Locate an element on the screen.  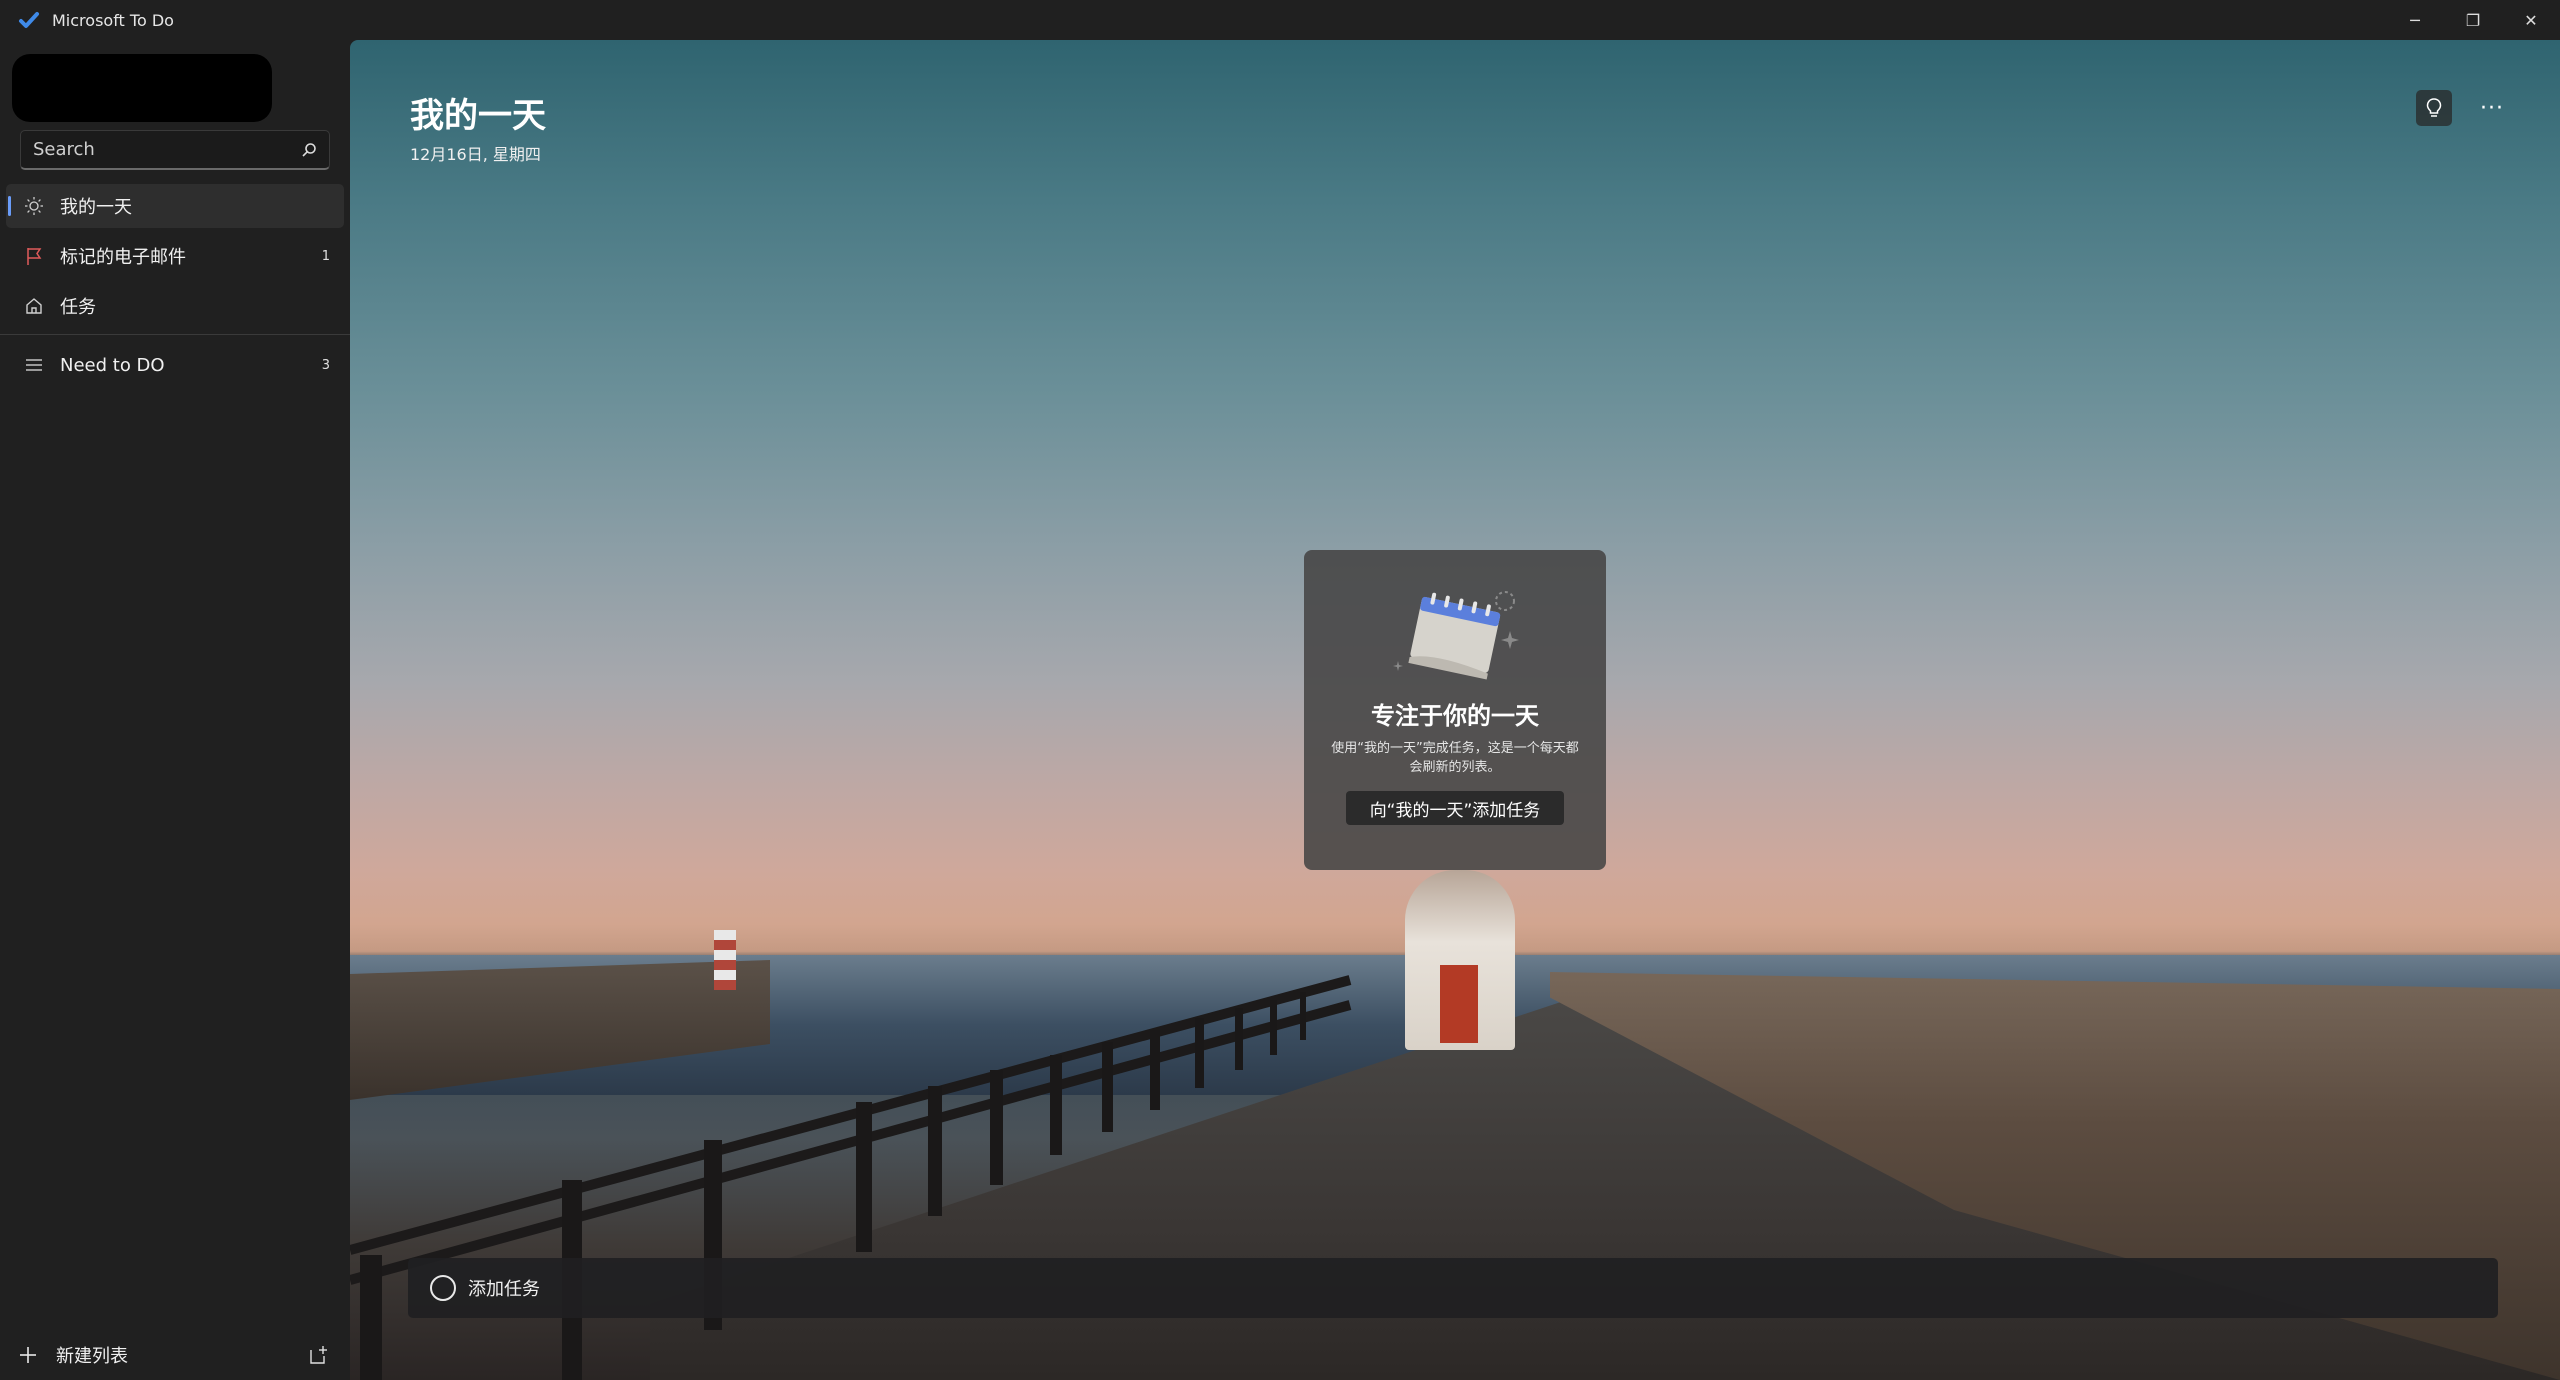
list-icon is located at coordinates (34, 365).